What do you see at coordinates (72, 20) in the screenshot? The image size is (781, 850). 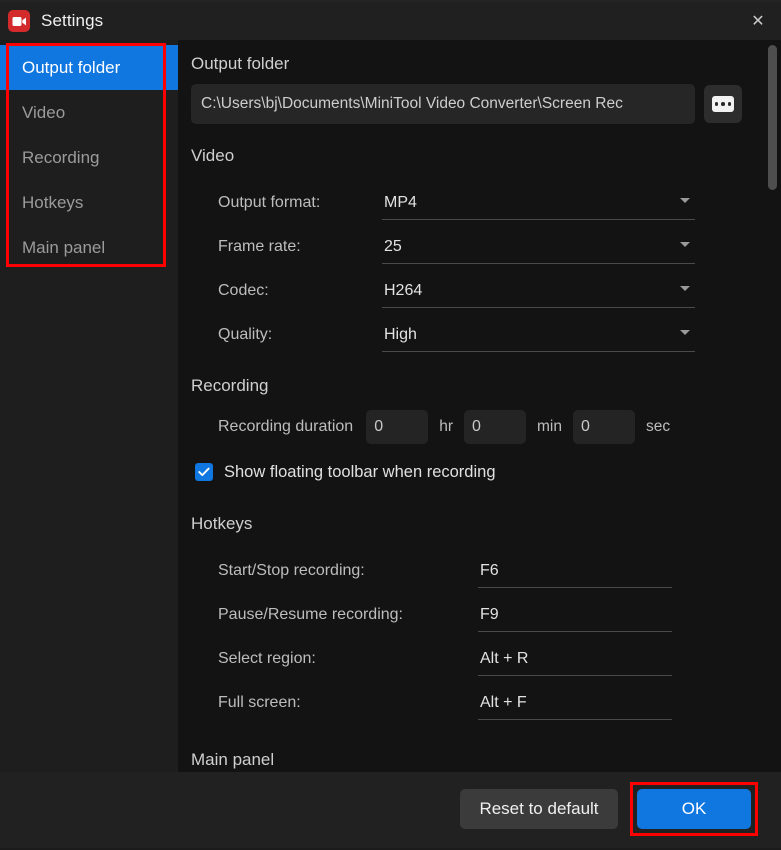 I see `window-title: Settings` at bounding box center [72, 20].